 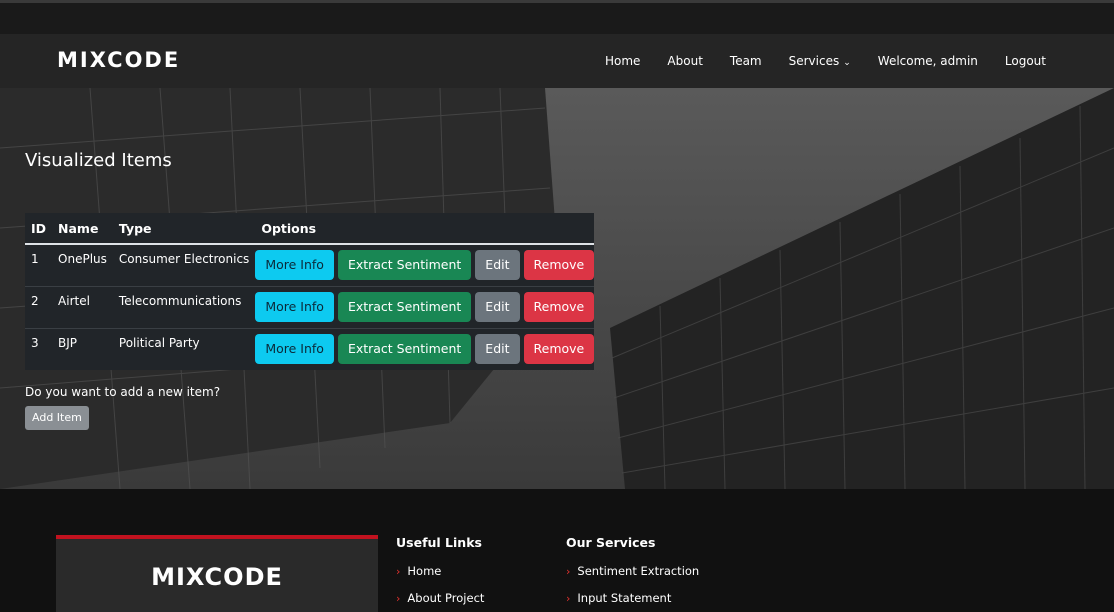 What do you see at coordinates (424, 571) in the screenshot?
I see `footer-link-label: Home` at bounding box center [424, 571].